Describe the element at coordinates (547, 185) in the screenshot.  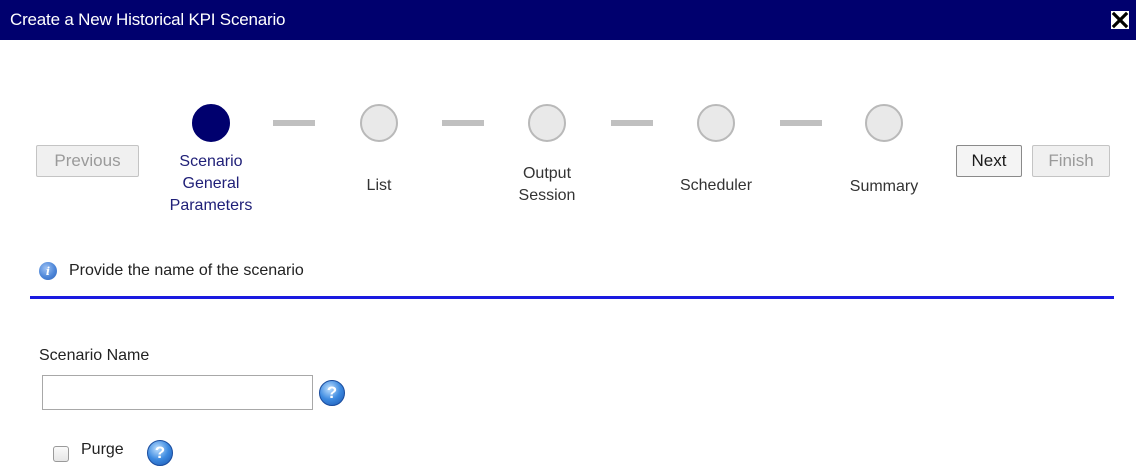
I see `step-label-output-session: Output Session` at that location.